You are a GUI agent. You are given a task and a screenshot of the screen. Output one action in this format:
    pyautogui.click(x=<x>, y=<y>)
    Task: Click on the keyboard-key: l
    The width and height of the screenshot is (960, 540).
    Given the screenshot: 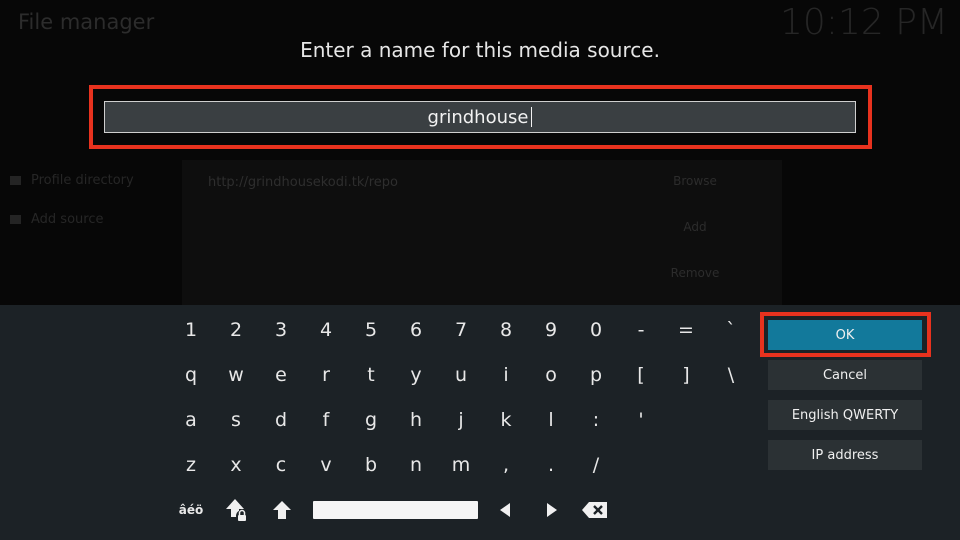 What is the action you would take?
    pyautogui.click(x=551, y=420)
    